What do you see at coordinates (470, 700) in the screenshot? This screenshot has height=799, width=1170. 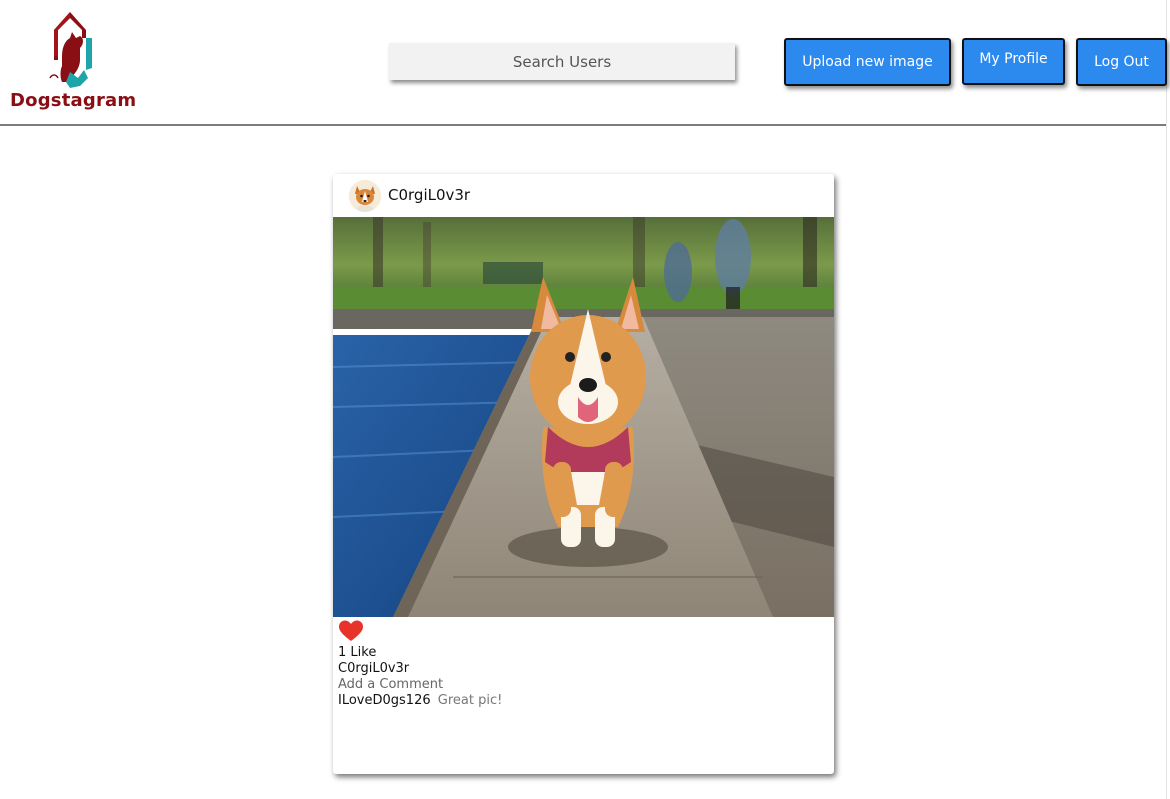 I see `comment-text: Great pic!` at bounding box center [470, 700].